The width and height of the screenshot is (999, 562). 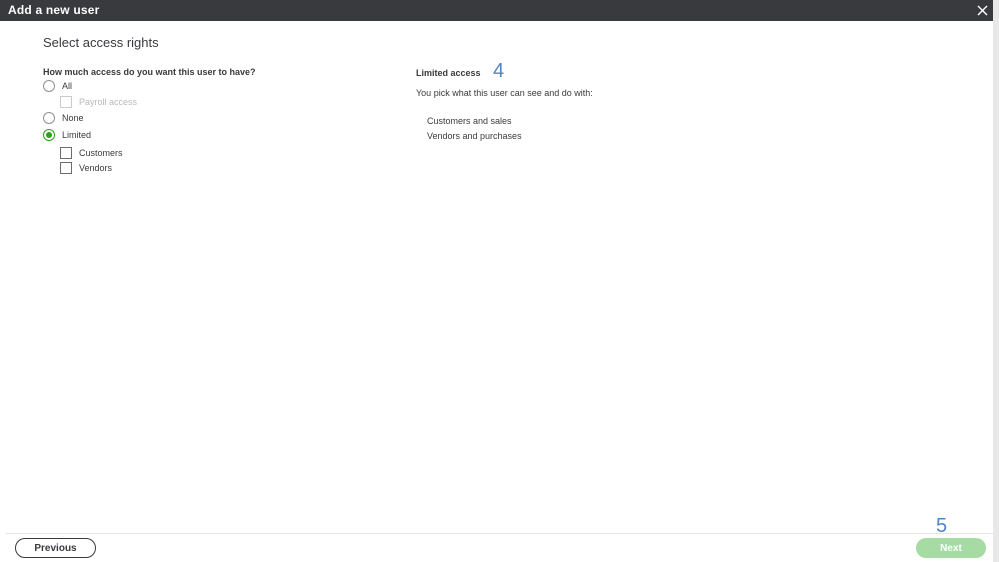 What do you see at coordinates (108, 102) in the screenshot?
I see `option-payroll-label: Payroll access` at bounding box center [108, 102].